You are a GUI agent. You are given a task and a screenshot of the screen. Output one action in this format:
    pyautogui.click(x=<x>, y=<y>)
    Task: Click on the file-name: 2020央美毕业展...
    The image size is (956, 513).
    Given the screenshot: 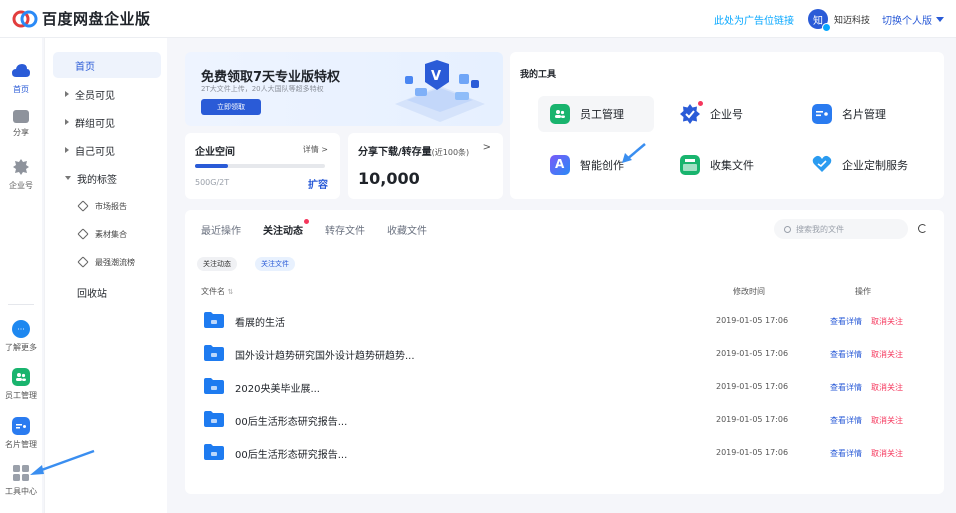 What is the action you would take?
    pyautogui.click(x=277, y=387)
    